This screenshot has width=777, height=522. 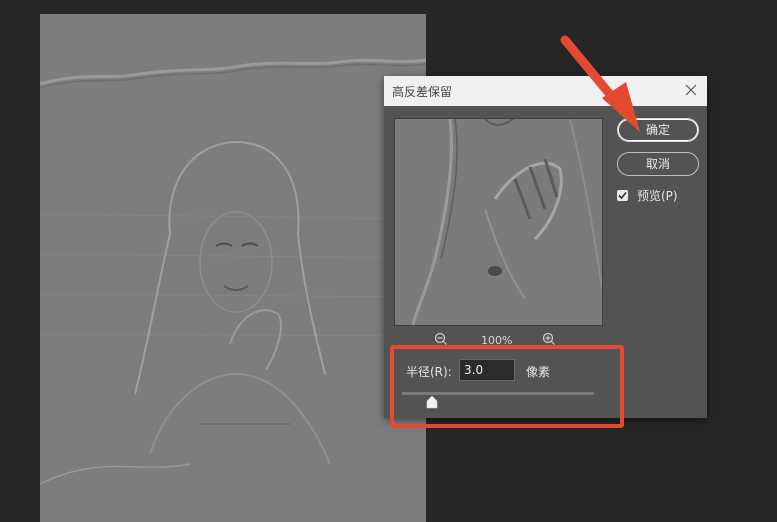 I want to click on preview-image, so click(x=498, y=222).